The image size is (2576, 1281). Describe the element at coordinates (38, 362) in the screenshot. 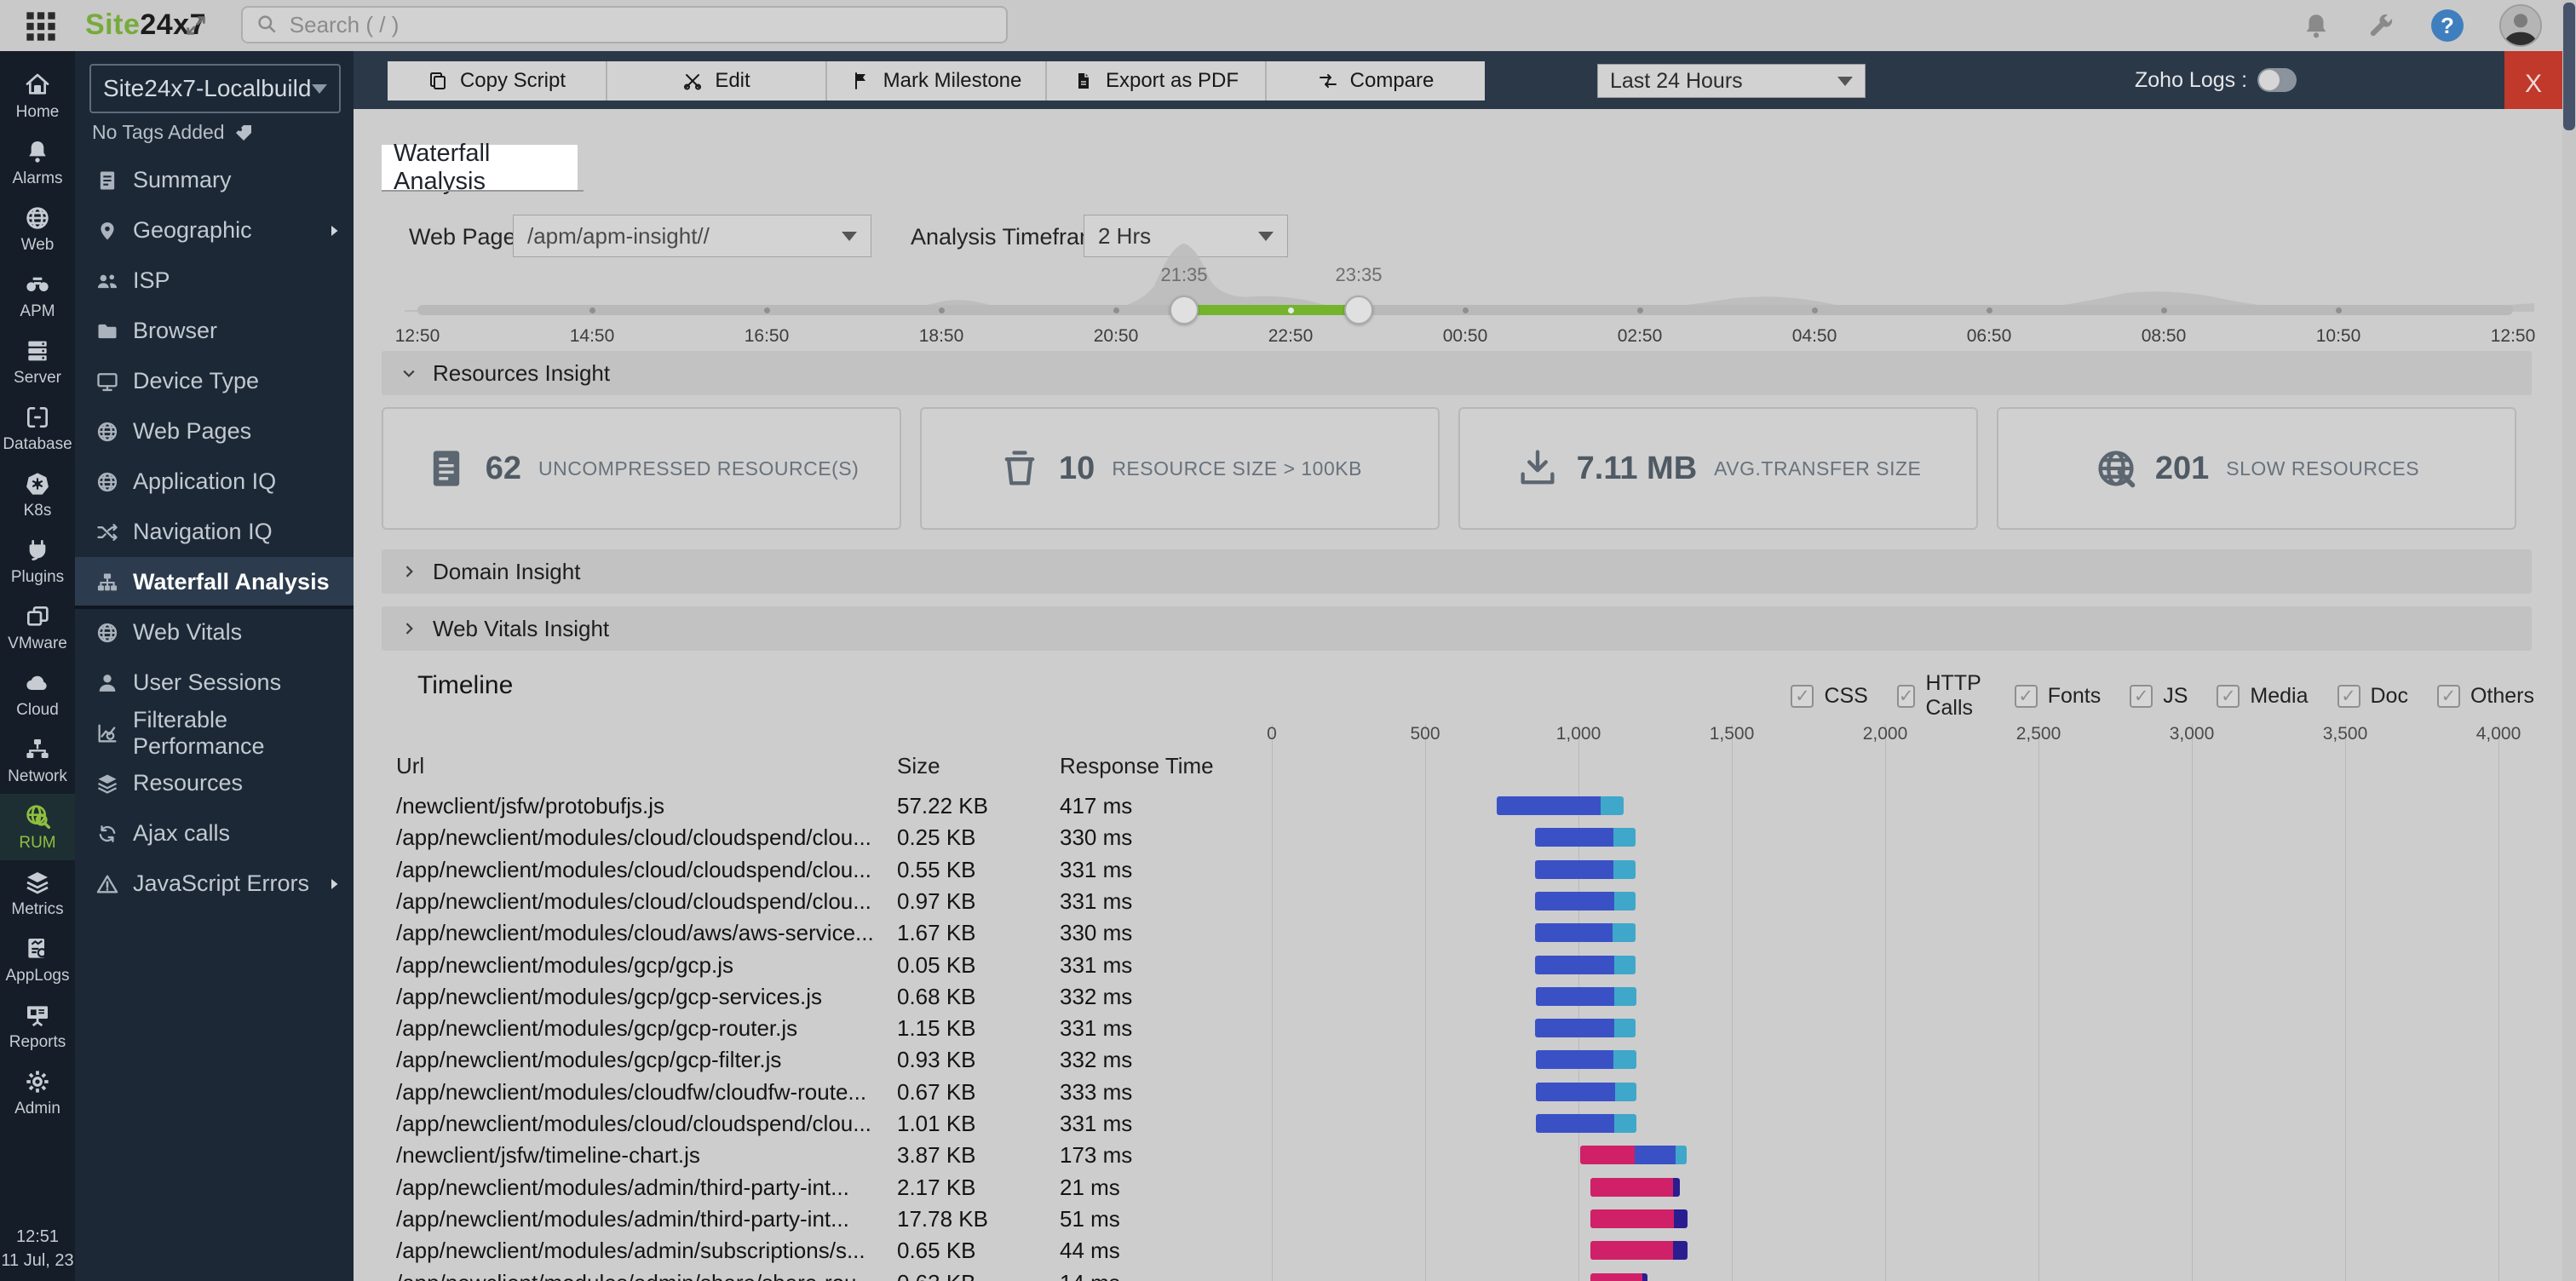

I see `rail-item-server: Server` at that location.